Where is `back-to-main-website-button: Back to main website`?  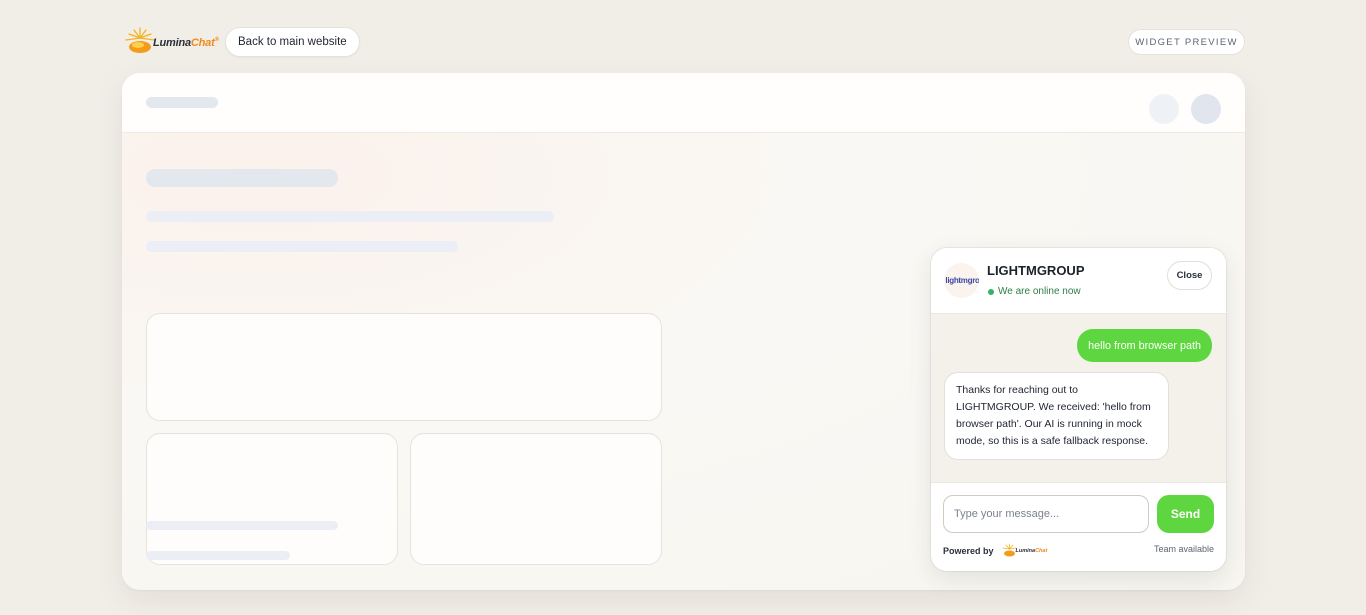 back-to-main-website-button: Back to main website is located at coordinates (292, 42).